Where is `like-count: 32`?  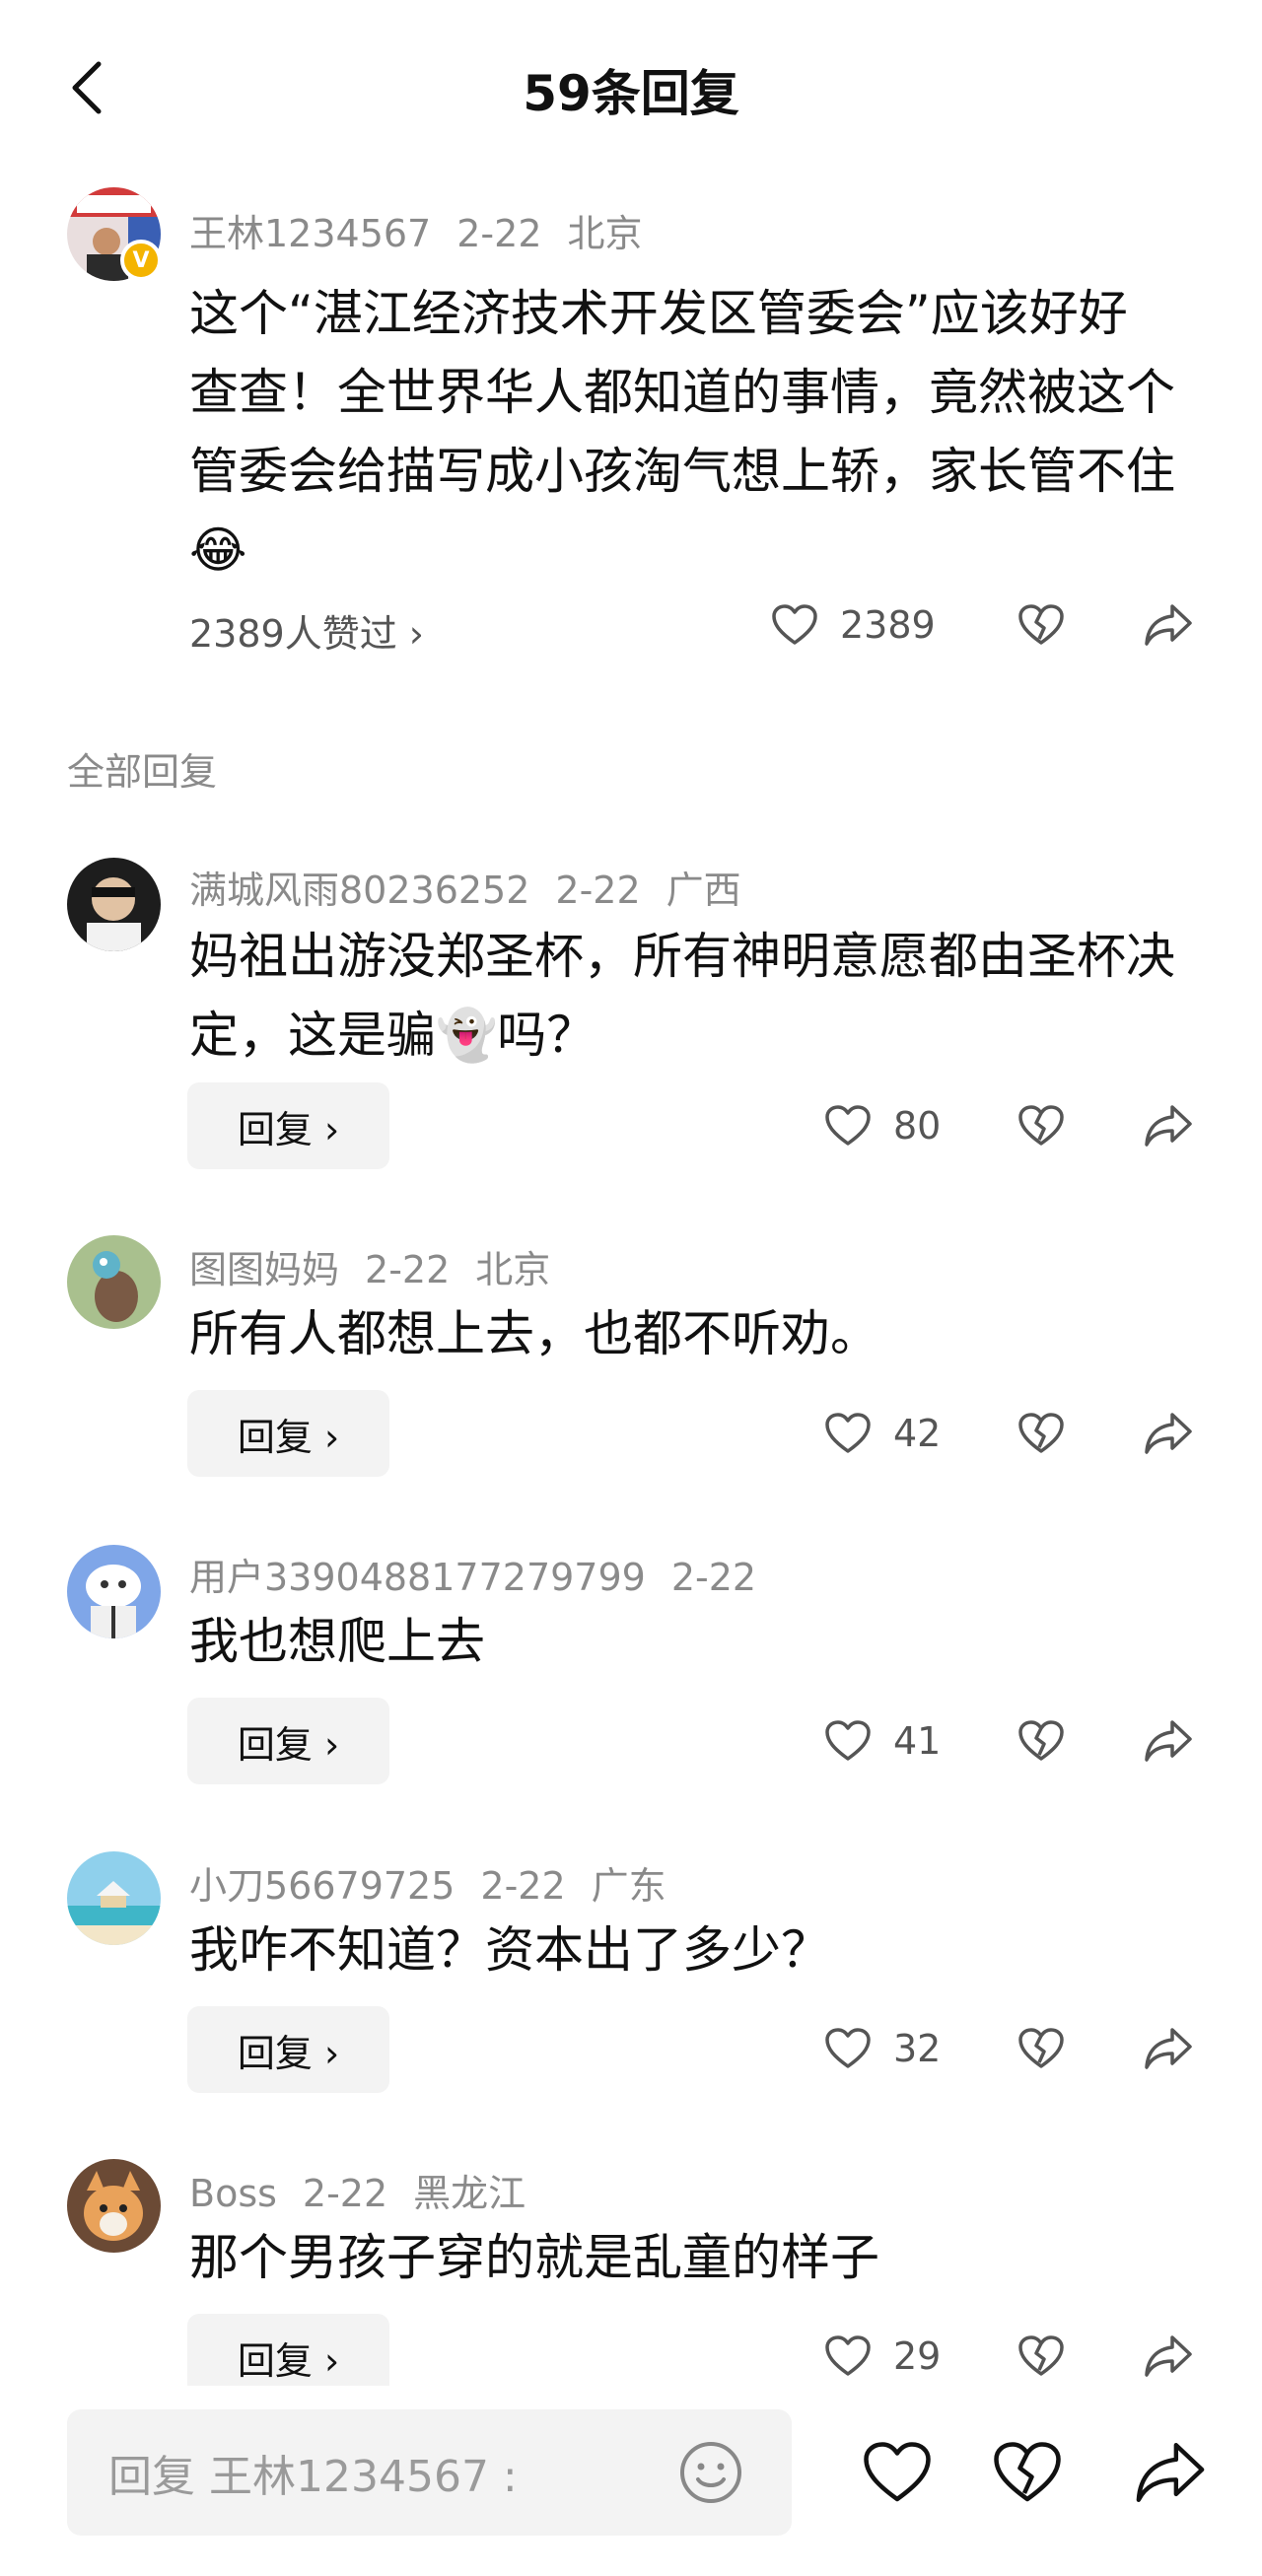
like-count: 32 is located at coordinates (918, 2049).